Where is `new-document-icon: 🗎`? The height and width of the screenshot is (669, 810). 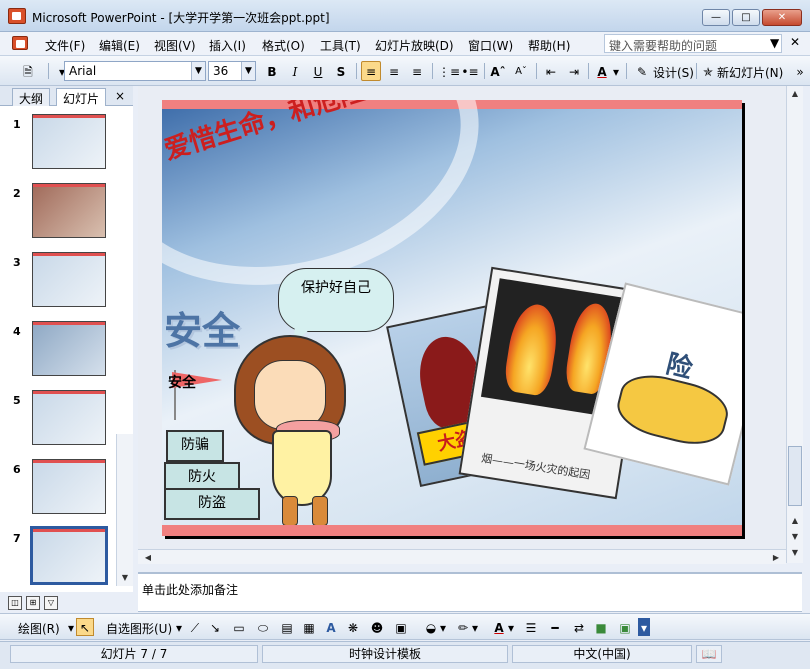 new-document-icon: 🗎 is located at coordinates (28, 71).